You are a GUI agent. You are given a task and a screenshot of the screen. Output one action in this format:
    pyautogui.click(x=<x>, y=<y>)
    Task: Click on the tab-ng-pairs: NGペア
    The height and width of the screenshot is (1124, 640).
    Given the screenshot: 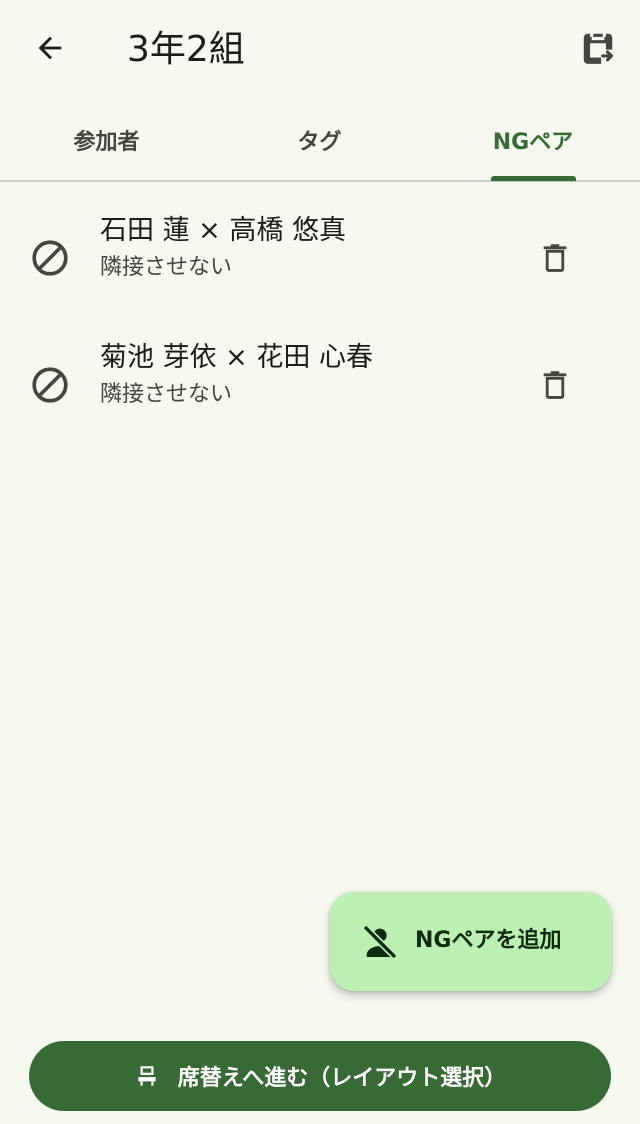 What is the action you would take?
    pyautogui.click(x=533, y=140)
    